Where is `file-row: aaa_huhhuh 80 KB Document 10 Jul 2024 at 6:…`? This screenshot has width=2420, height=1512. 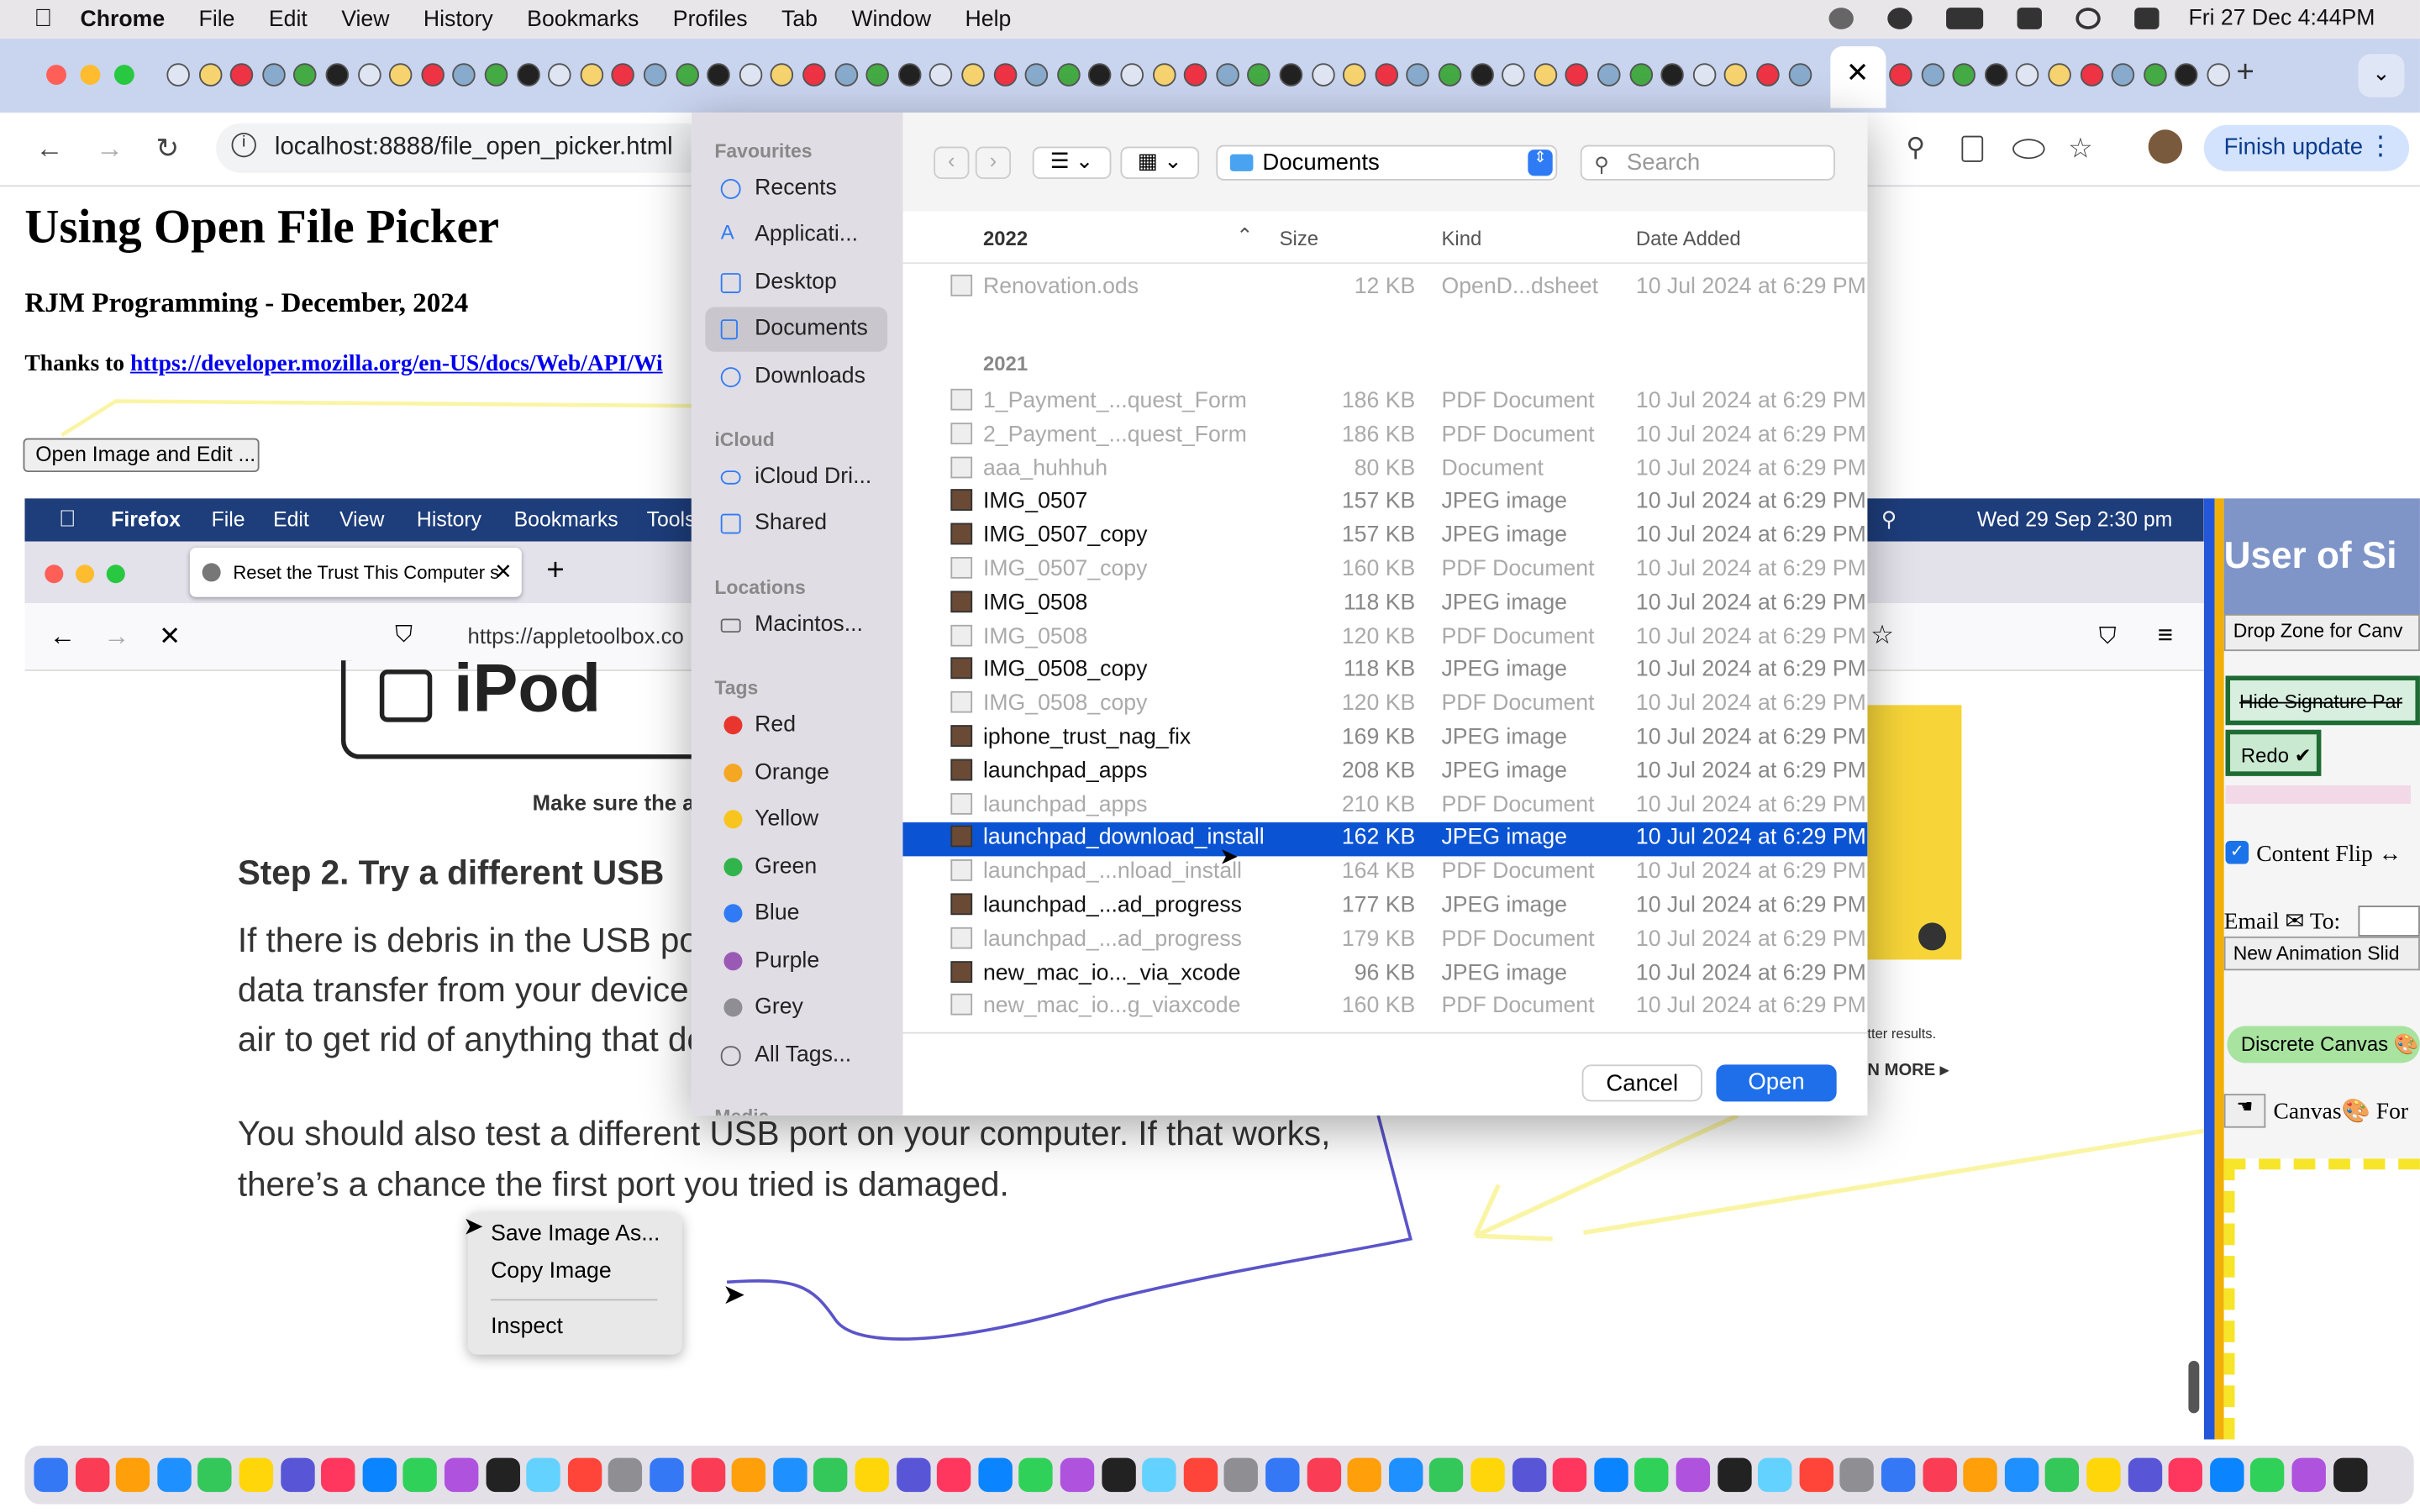 file-row: aaa_huhhuh 80 KB Document 10 Jul 2024 at 6:… is located at coordinates (1384, 469).